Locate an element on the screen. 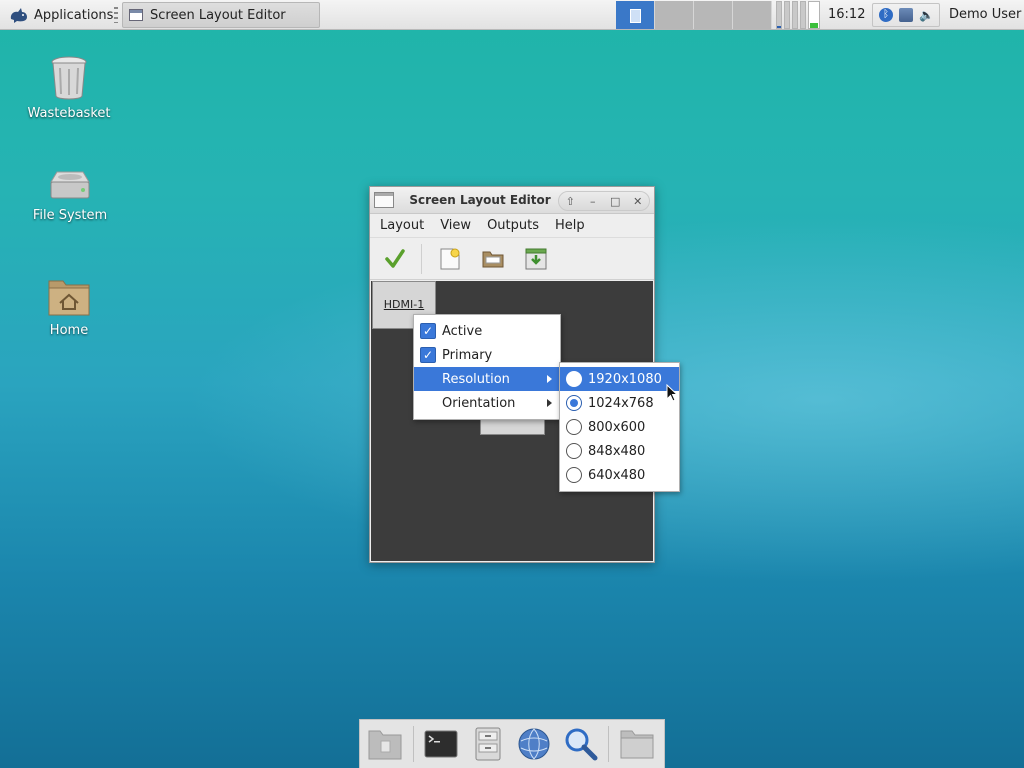 The width and height of the screenshot is (1024, 768). dock-show-desktop is located at coordinates (385, 744).